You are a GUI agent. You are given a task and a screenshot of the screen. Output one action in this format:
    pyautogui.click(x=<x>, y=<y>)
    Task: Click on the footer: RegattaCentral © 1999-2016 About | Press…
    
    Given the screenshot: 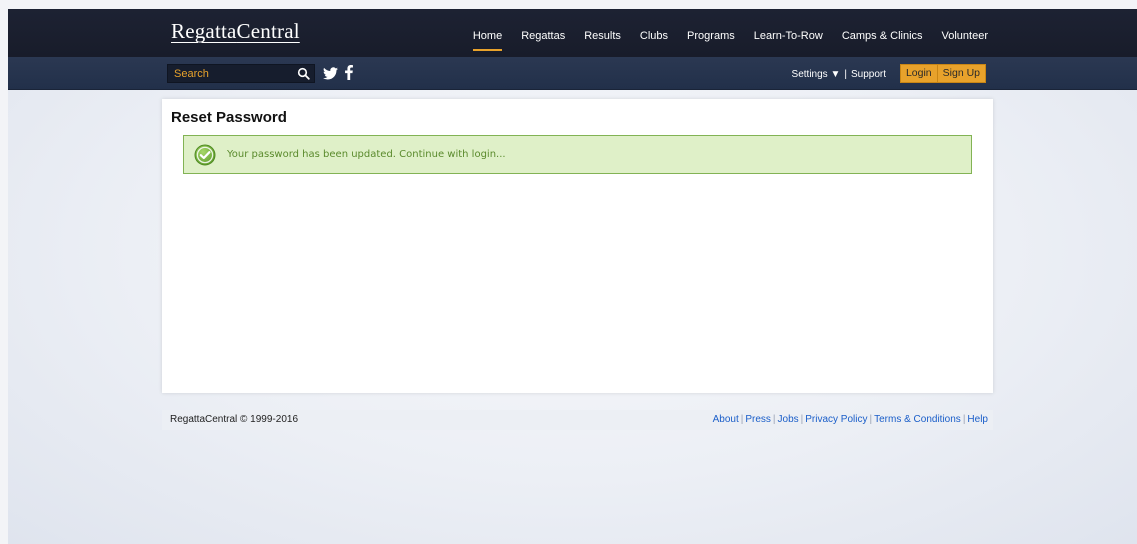 What is the action you would take?
    pyautogui.click(x=577, y=420)
    